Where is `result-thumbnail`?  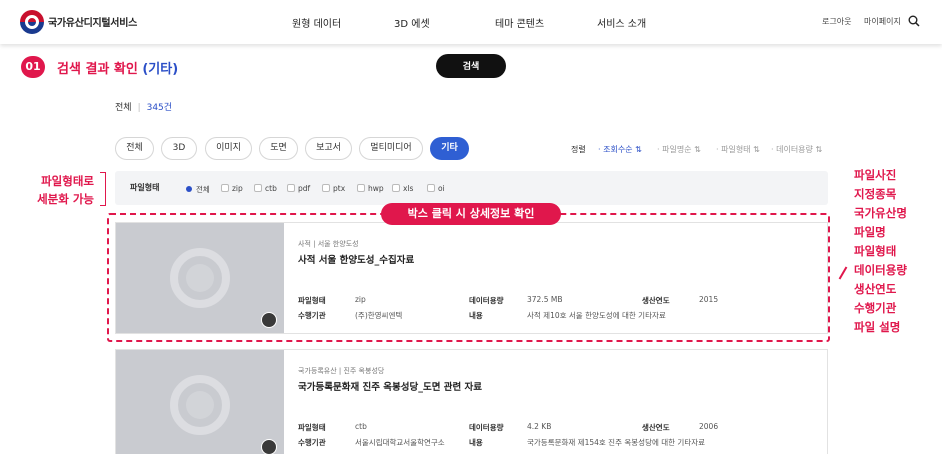 result-thumbnail is located at coordinates (200, 402).